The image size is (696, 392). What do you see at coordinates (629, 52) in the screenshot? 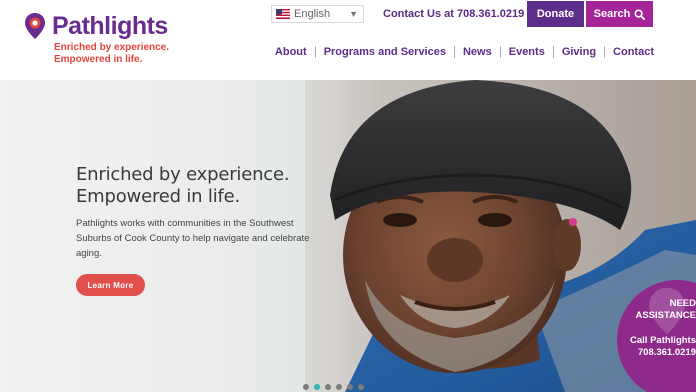
I see `nav-item-contact: Contact` at bounding box center [629, 52].